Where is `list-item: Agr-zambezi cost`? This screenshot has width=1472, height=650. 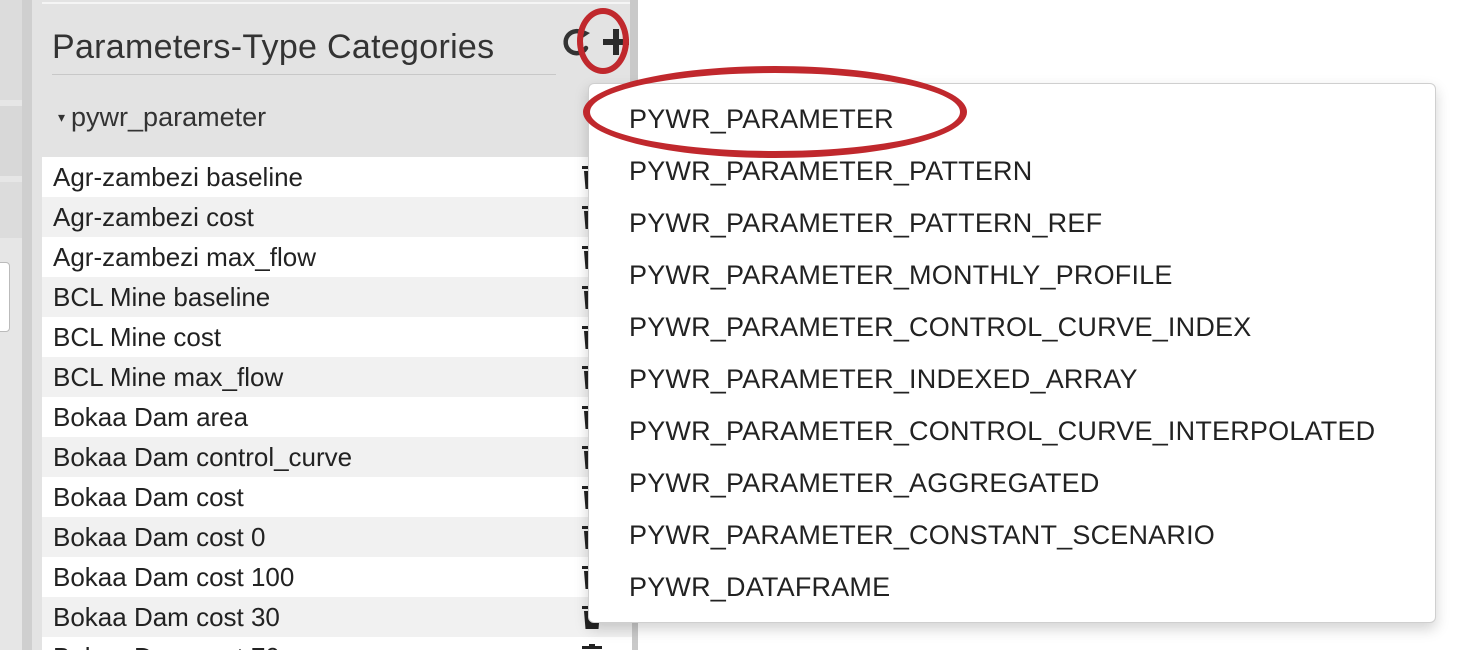 list-item: Agr-zambezi cost is located at coordinates (337, 217).